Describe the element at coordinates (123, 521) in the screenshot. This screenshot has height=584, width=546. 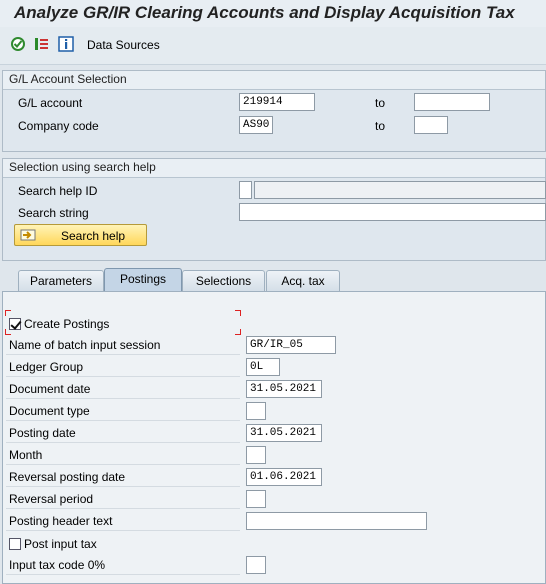
I see `posting-header-text-label: Posting header text` at that location.